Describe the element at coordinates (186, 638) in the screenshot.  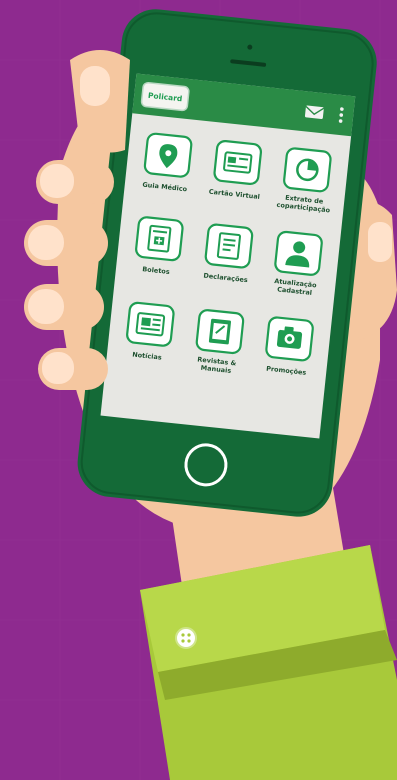
I see `cuff-button` at that location.